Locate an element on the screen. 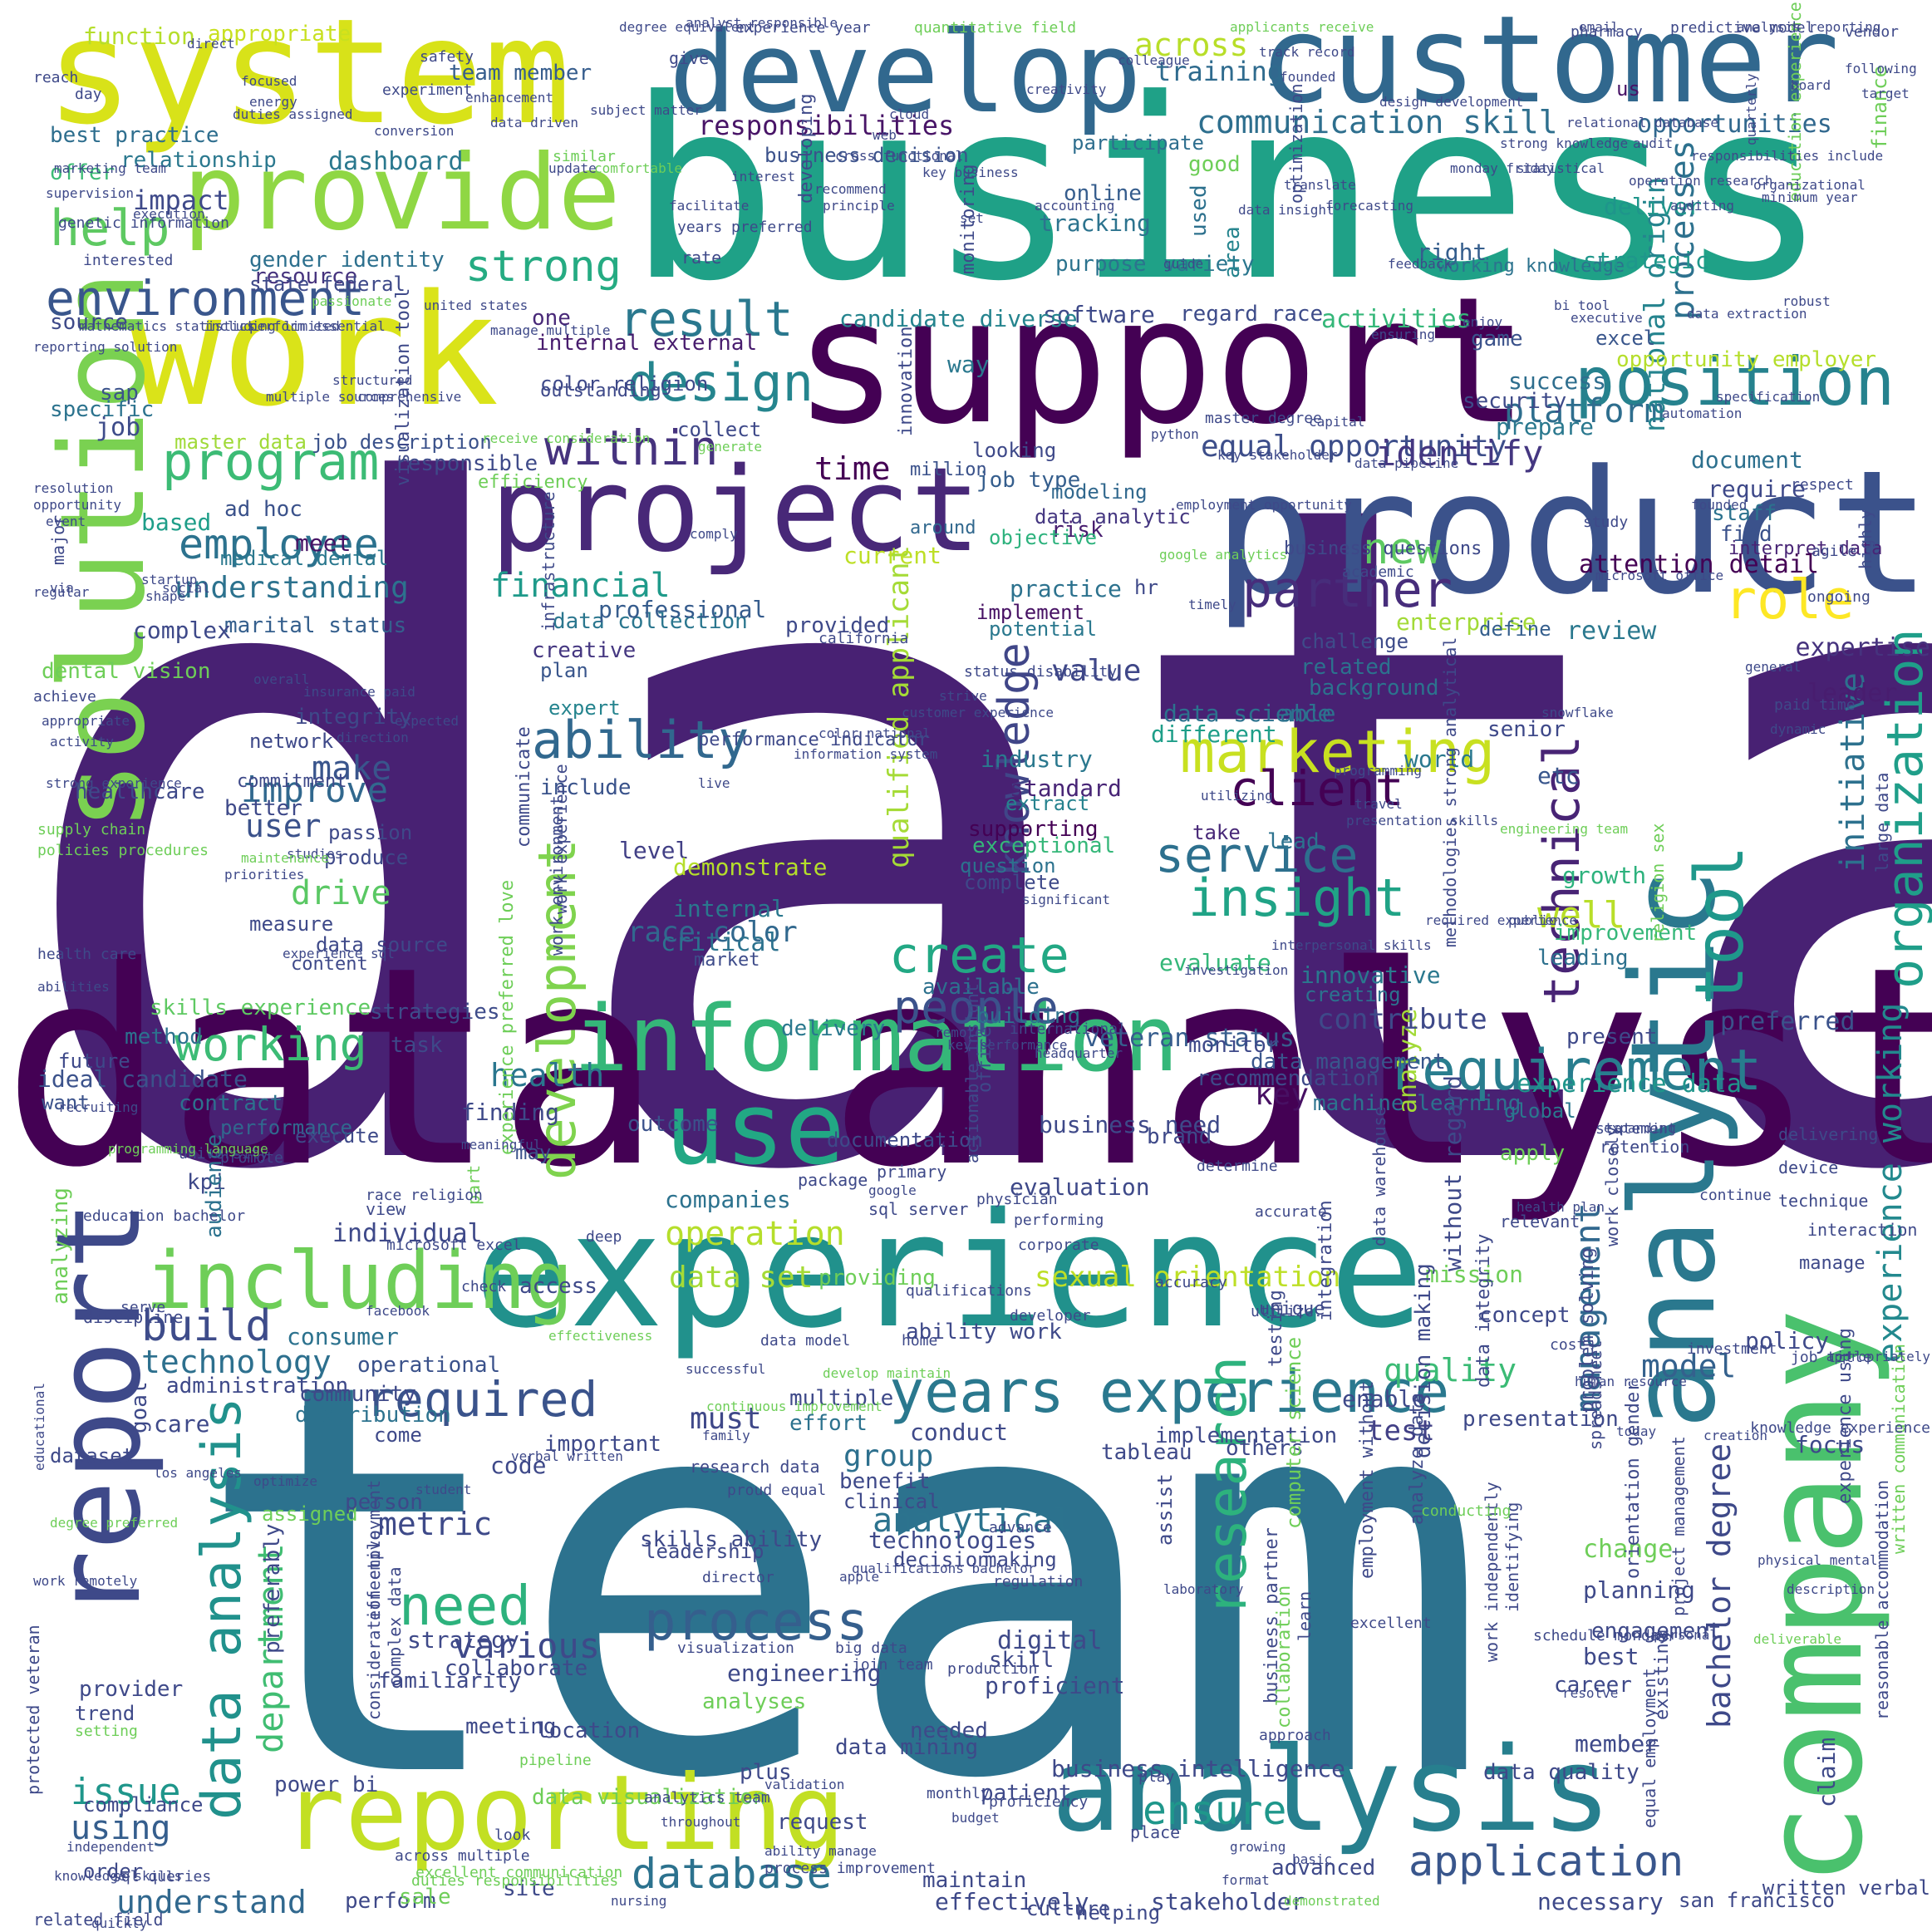  cloud-word: protected veteran is located at coordinates (33, 1710).